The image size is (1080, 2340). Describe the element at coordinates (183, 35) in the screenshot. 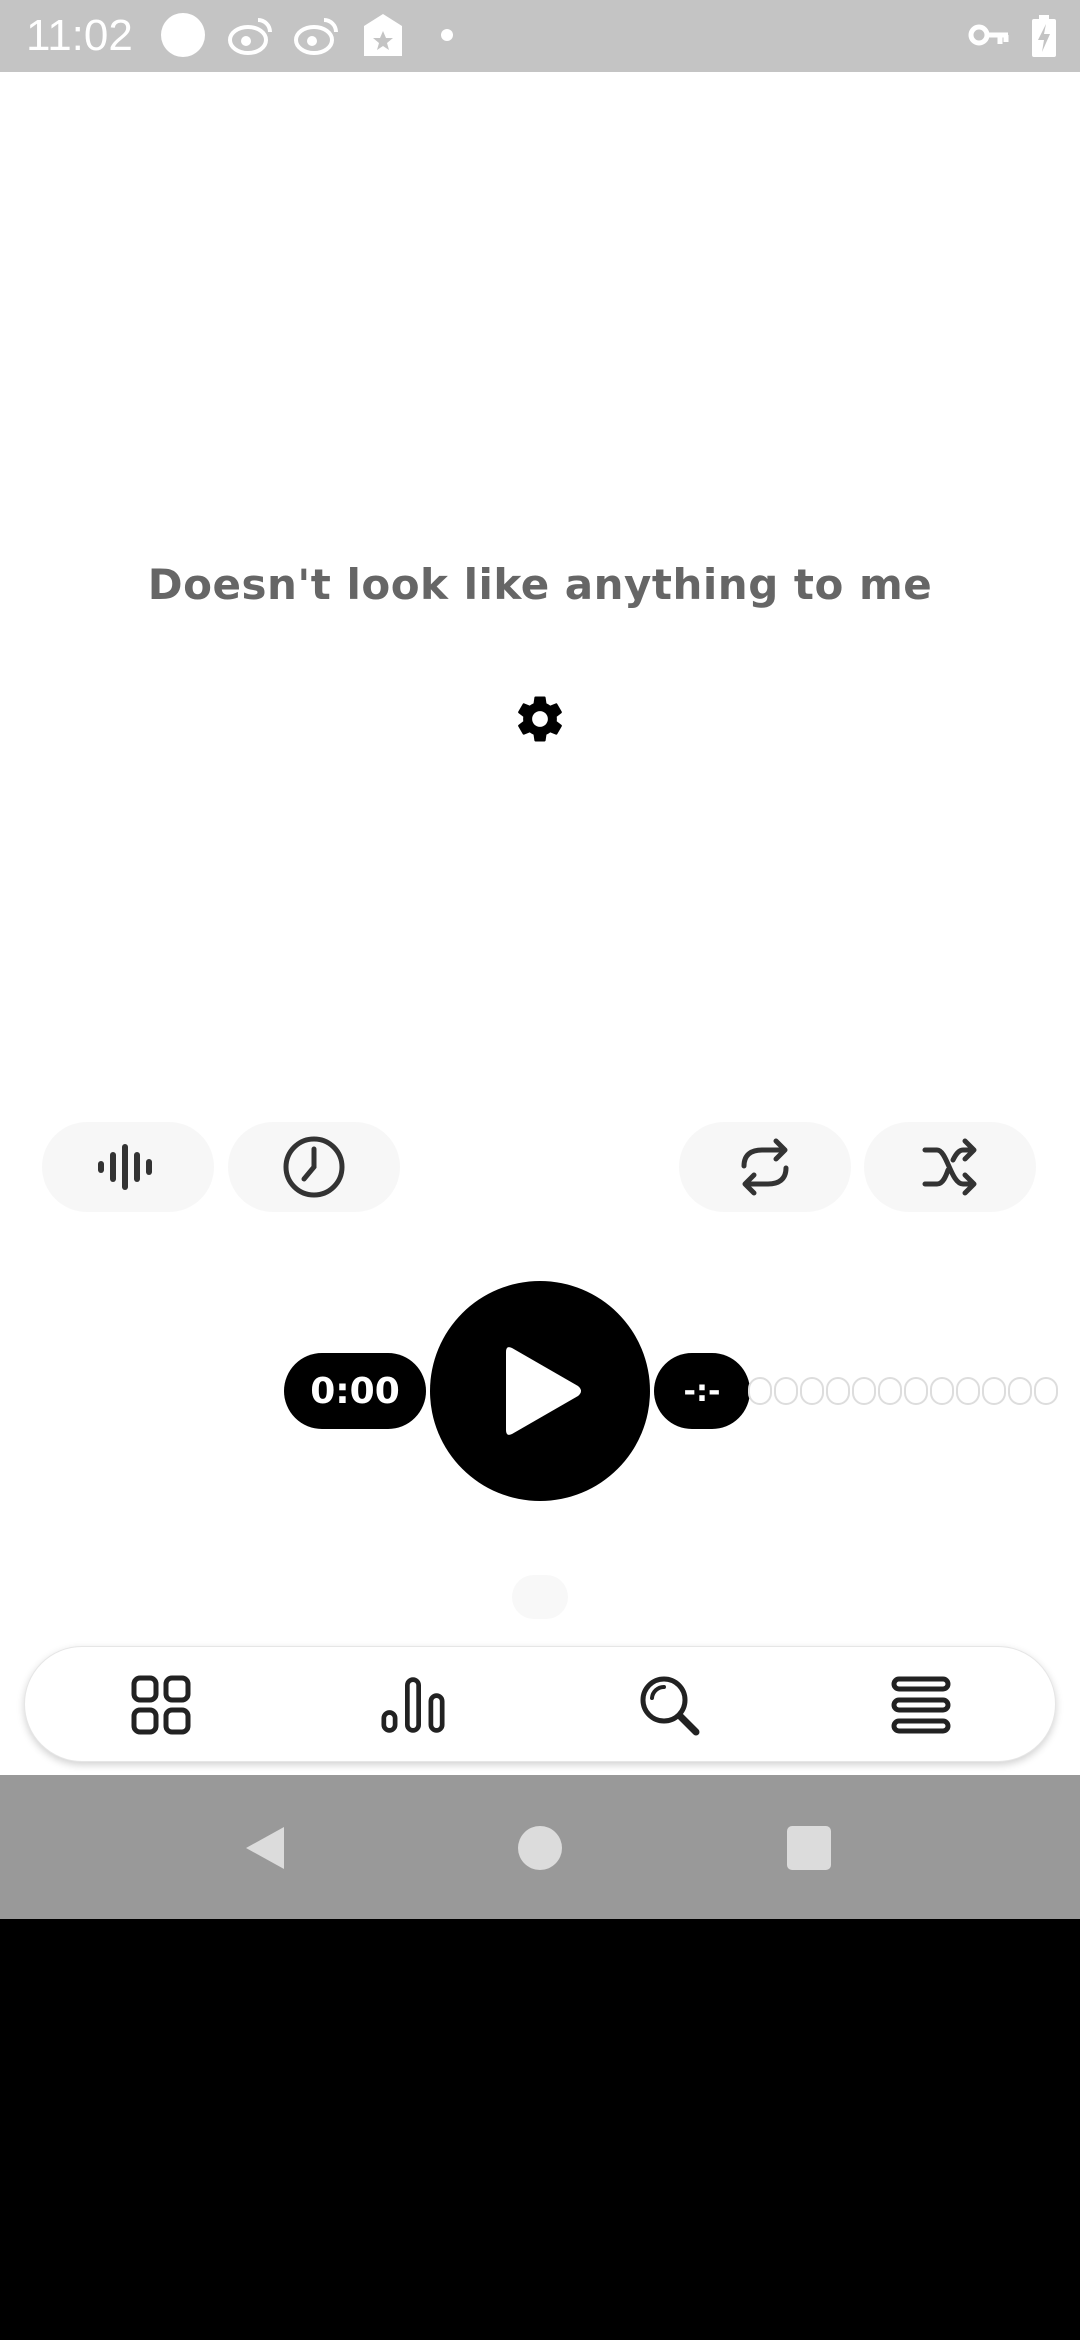

I see `circle-notification-icon` at that location.